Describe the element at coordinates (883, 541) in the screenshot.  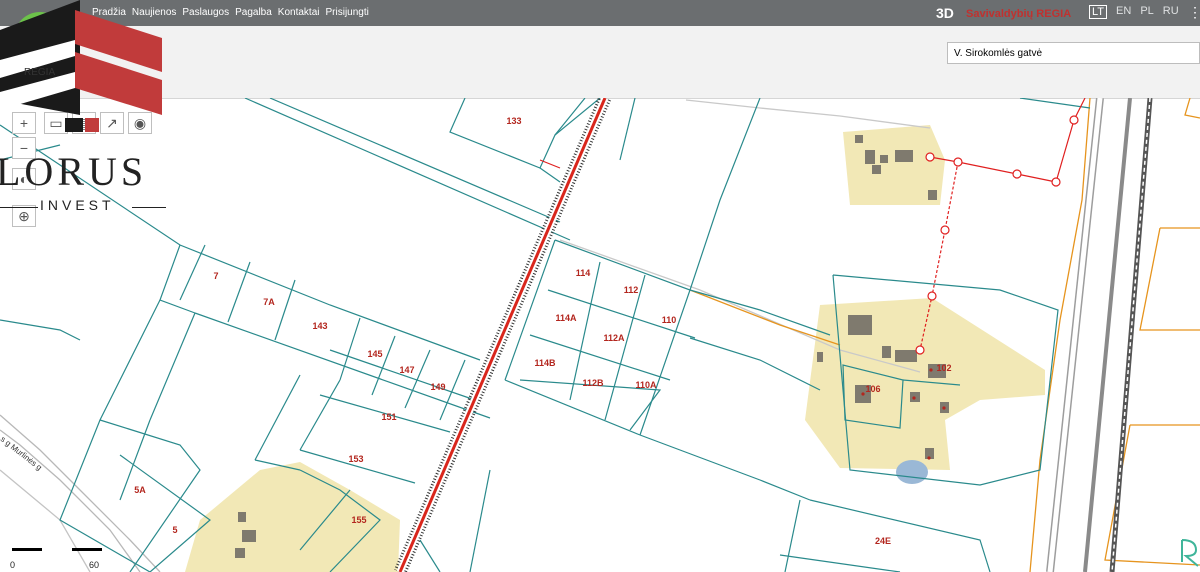
I see `plot-label: 24E` at that location.